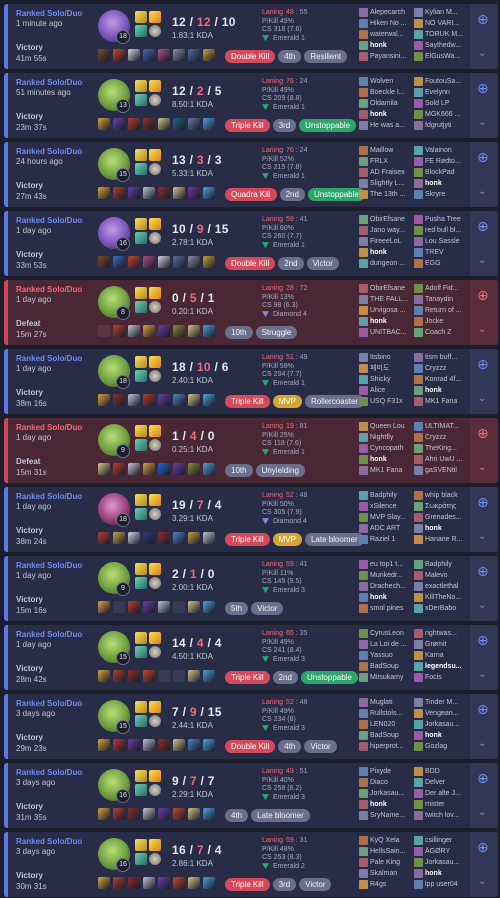  What do you see at coordinates (442, 840) in the screenshot?
I see `player-entry: csillinger` at bounding box center [442, 840].